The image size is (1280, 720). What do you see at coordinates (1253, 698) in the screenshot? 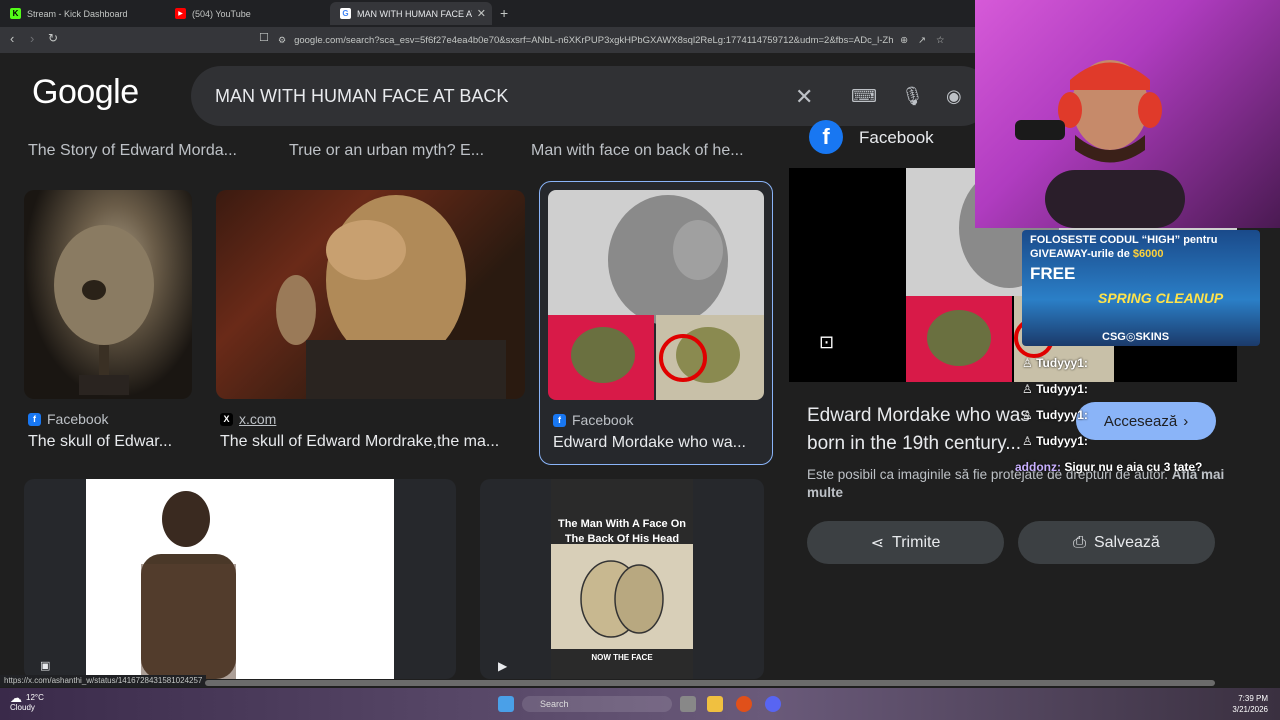
I see `clock-time: 7:39 PM` at bounding box center [1253, 698].